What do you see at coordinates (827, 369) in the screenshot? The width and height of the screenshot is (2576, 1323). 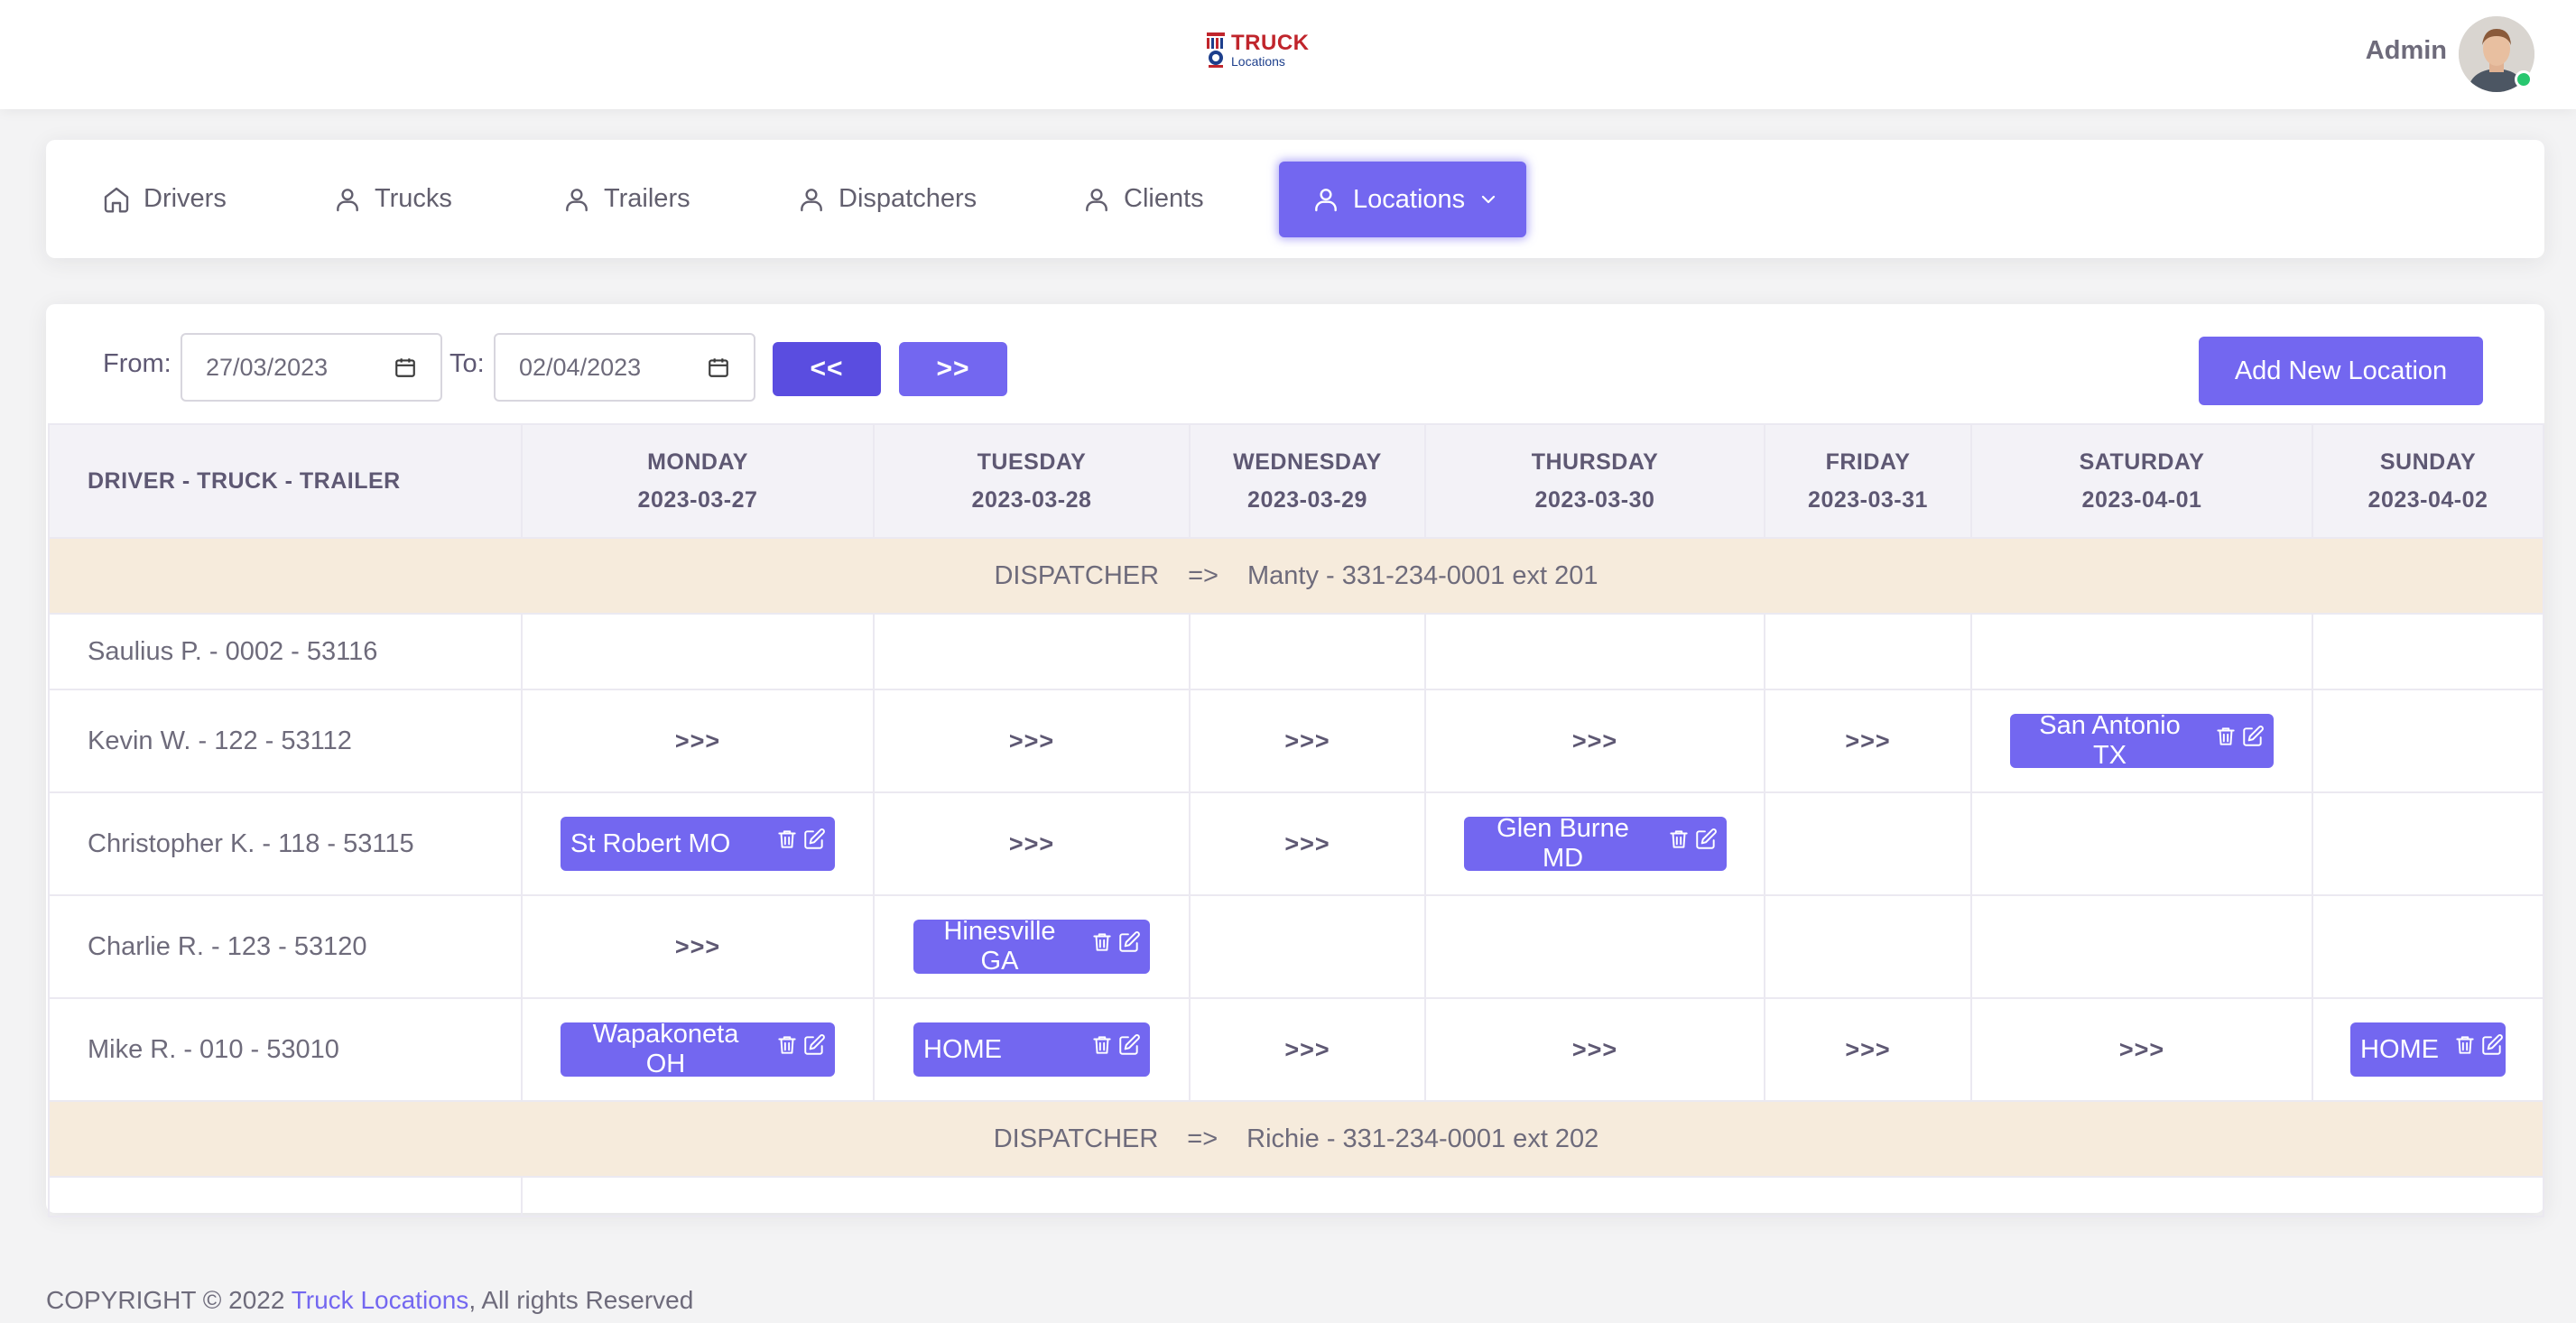 I see `previous-week-button: <<` at bounding box center [827, 369].